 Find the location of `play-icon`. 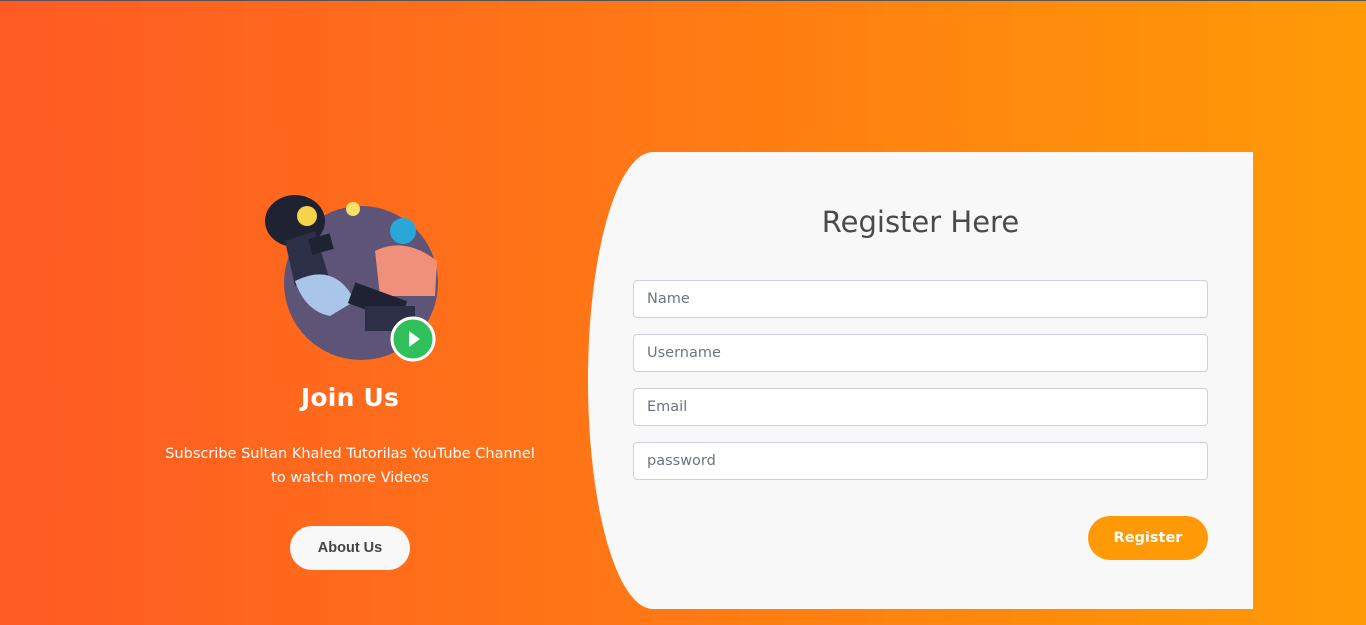

play-icon is located at coordinates (413, 339).